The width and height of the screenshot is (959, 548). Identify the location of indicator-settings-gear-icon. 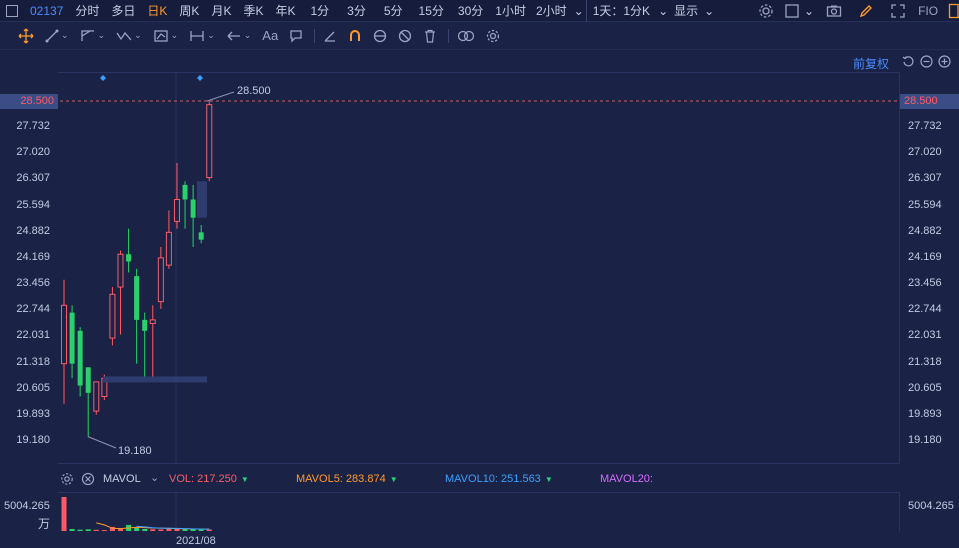
(67, 479).